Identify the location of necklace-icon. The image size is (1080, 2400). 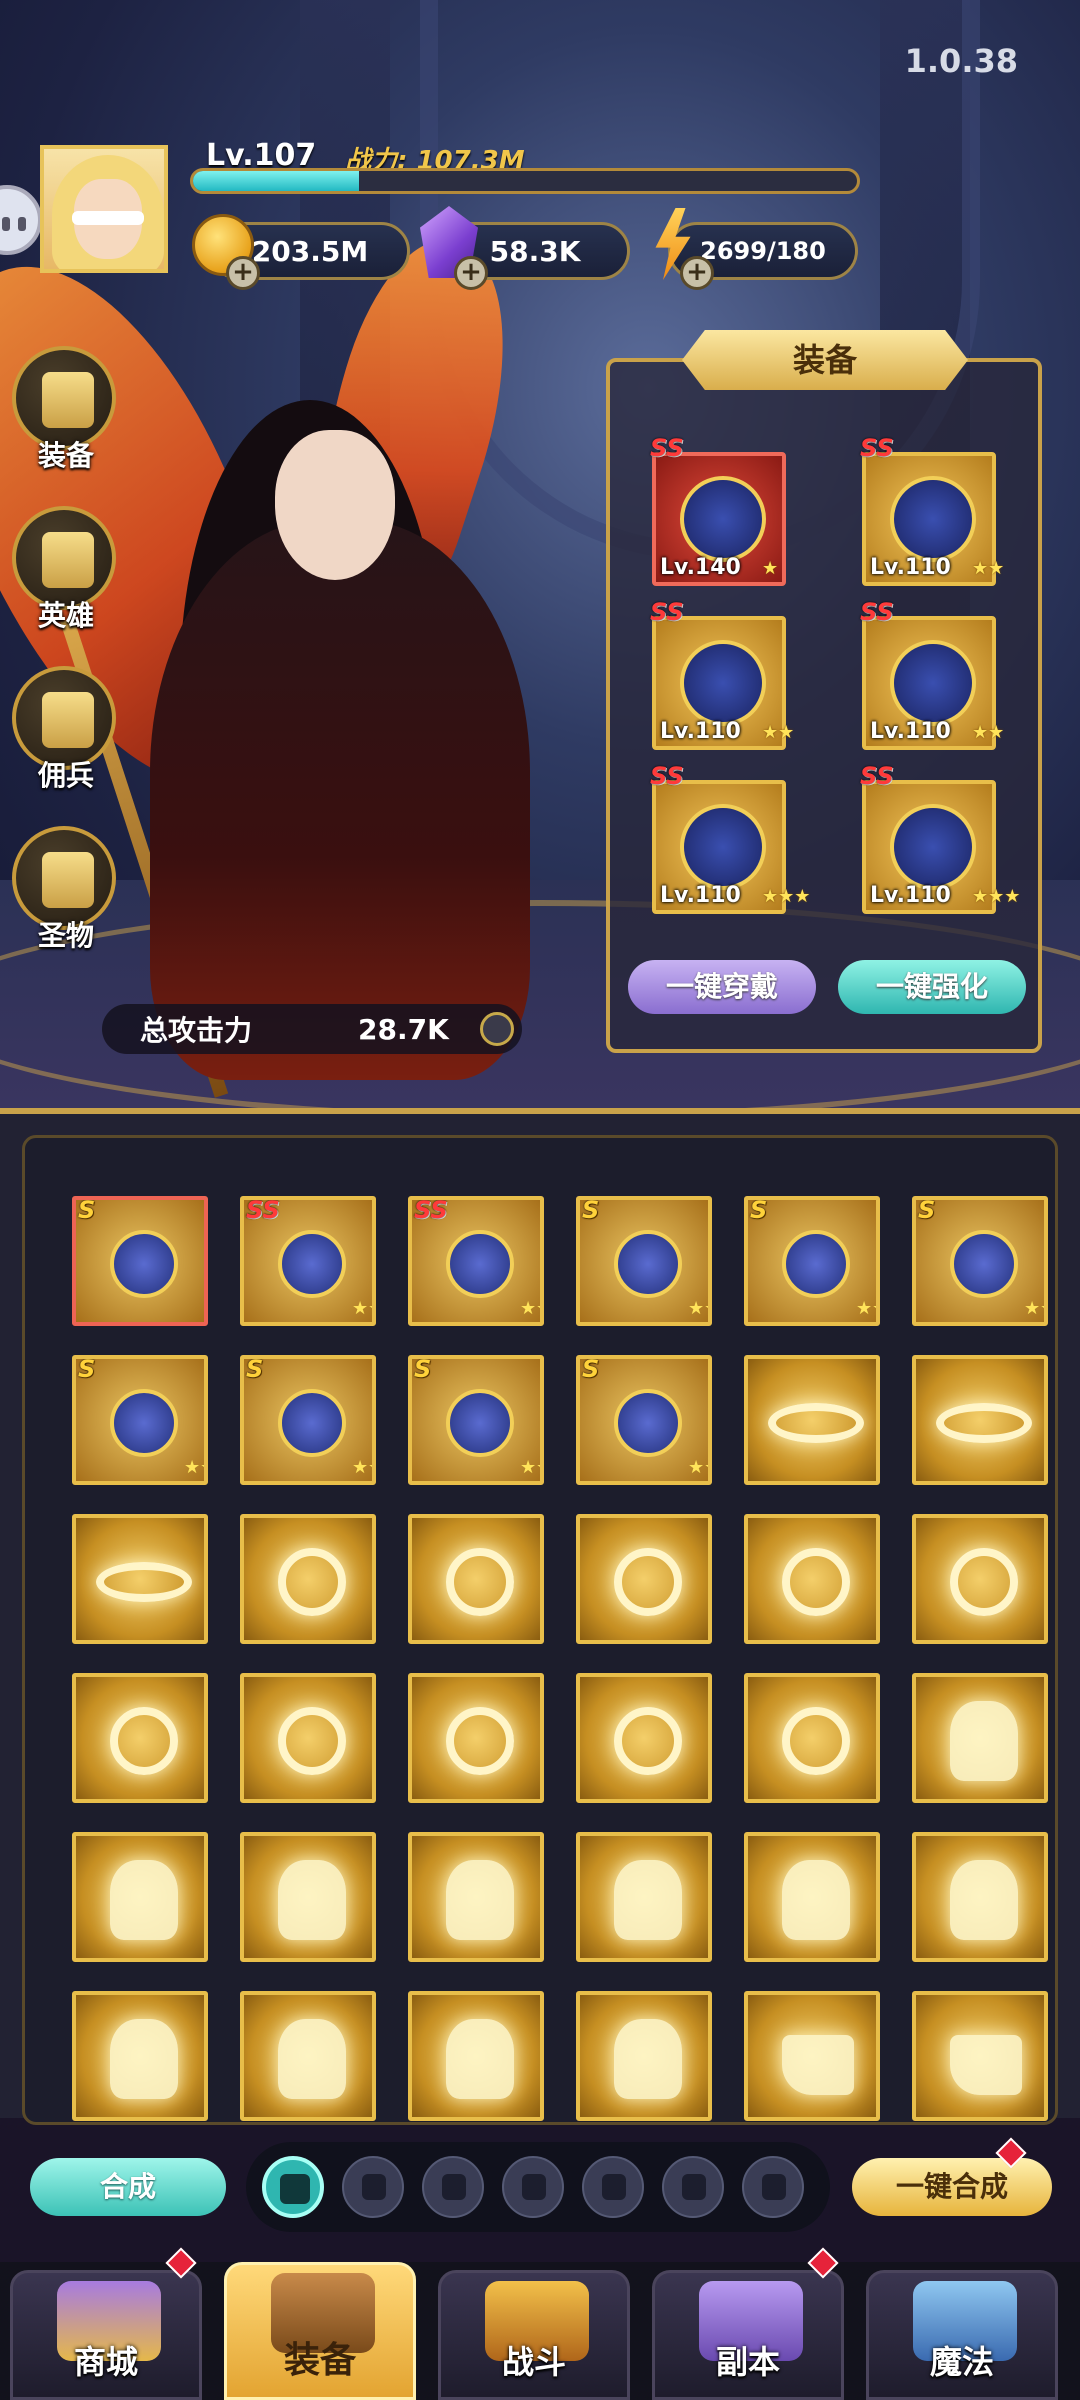
(723, 847).